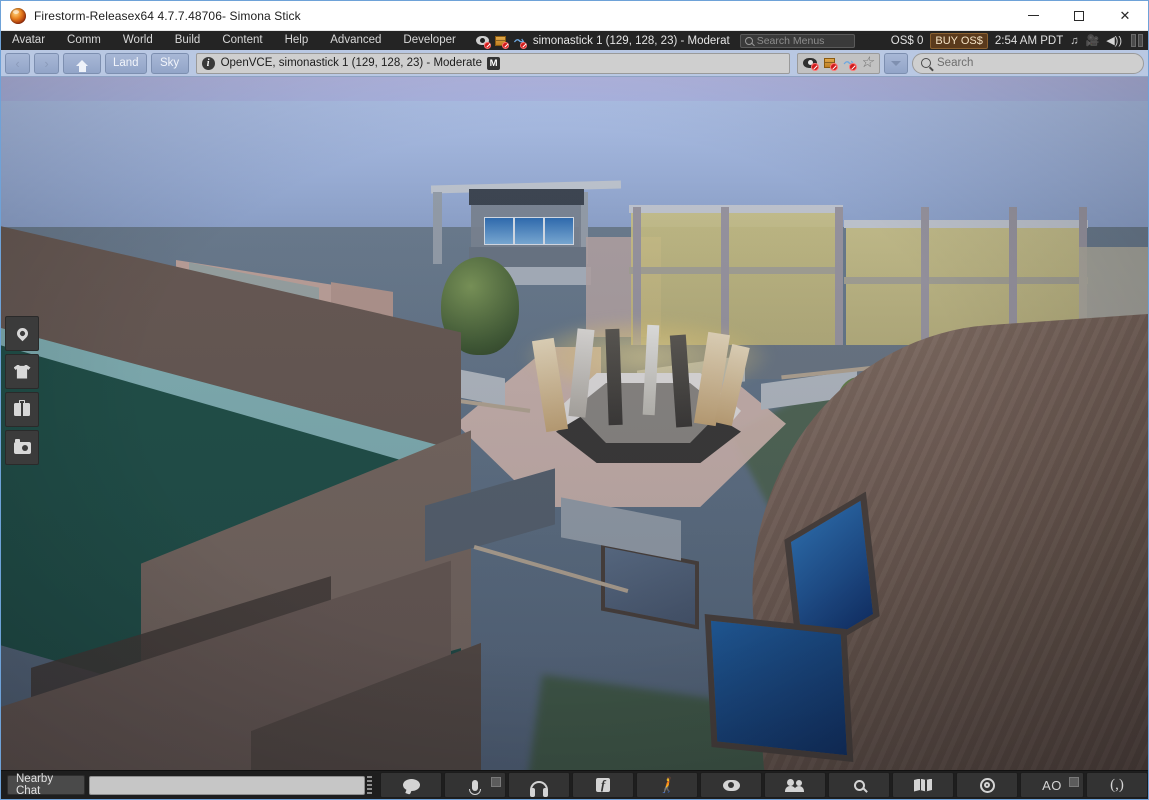 This screenshot has height=800, width=1149. I want to click on menubar-location-text: simonastick 1 (129, 128, 23) - Moderat, so click(631, 40).